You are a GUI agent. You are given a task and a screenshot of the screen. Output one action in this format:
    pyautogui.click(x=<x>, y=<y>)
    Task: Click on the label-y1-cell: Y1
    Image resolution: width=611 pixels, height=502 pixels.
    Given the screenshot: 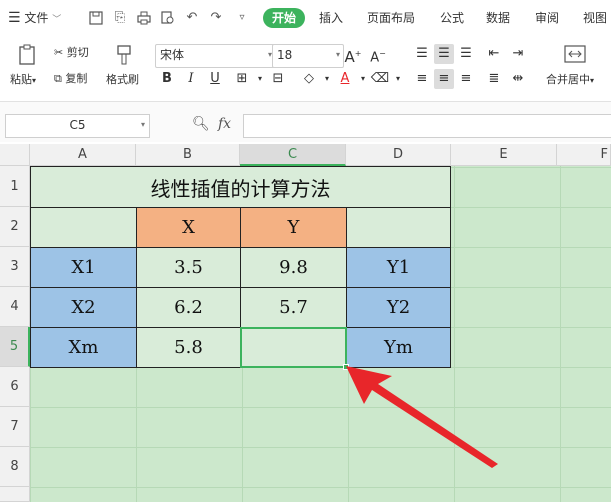 What is the action you would take?
    pyautogui.click(x=398, y=267)
    